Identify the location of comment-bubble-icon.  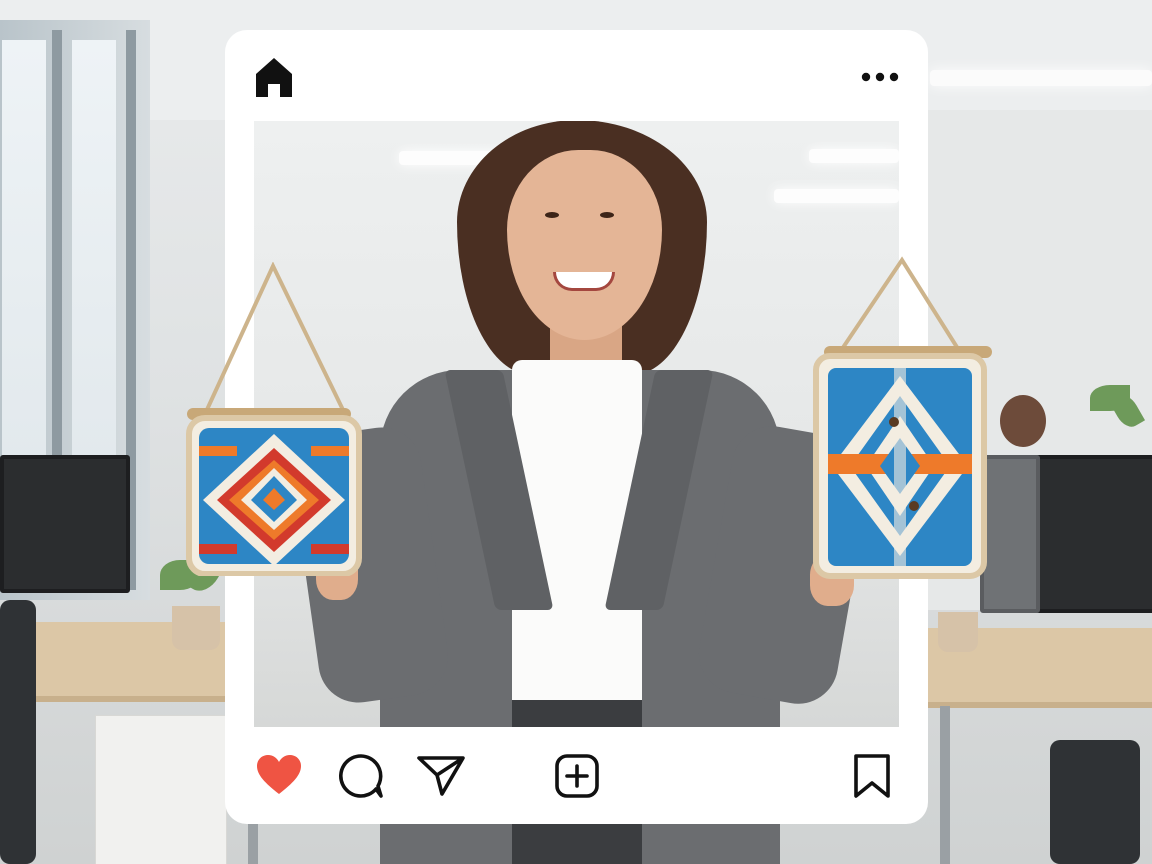
(361, 776).